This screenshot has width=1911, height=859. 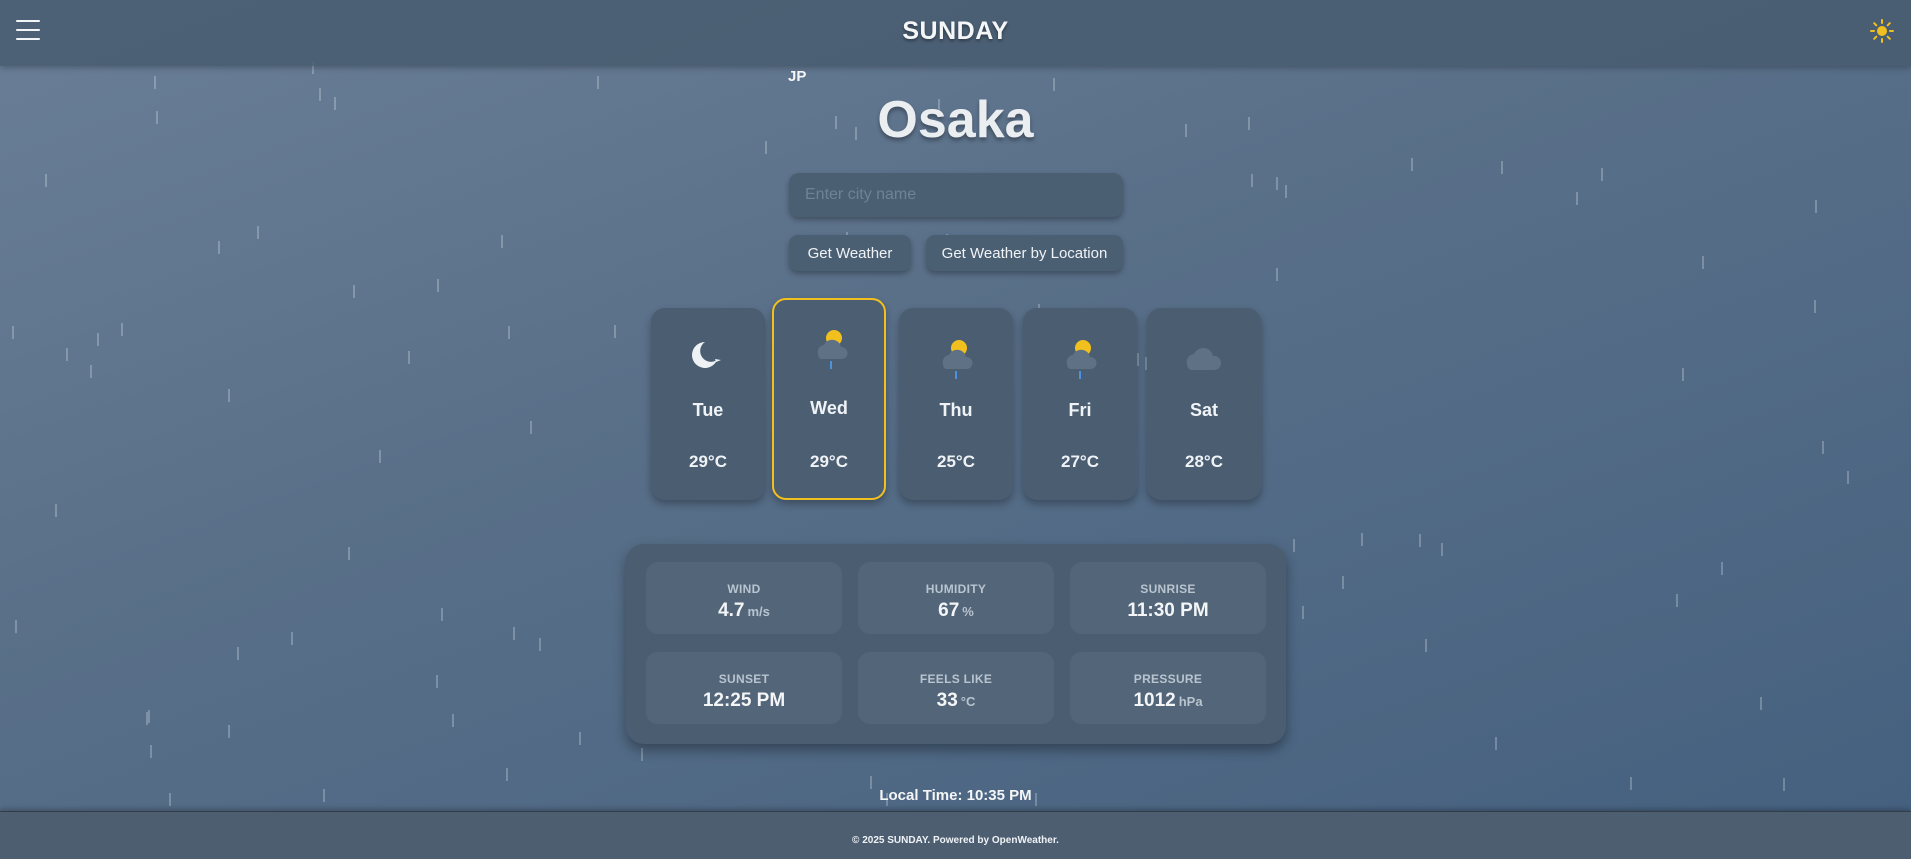 What do you see at coordinates (955, 120) in the screenshot?
I see `city-title: Osaka` at bounding box center [955, 120].